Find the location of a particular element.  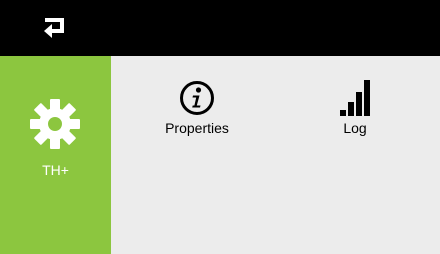

sidebar-item-th-plus: TH+ is located at coordinates (55, 143).